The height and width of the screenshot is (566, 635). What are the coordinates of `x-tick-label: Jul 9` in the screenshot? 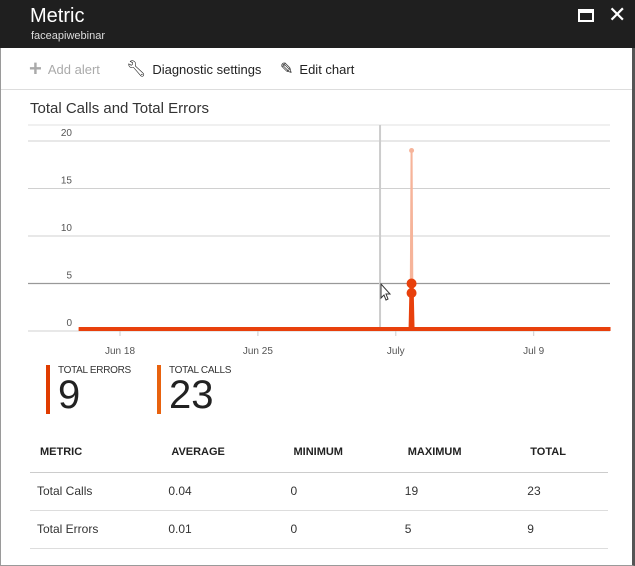 It's located at (534, 351).